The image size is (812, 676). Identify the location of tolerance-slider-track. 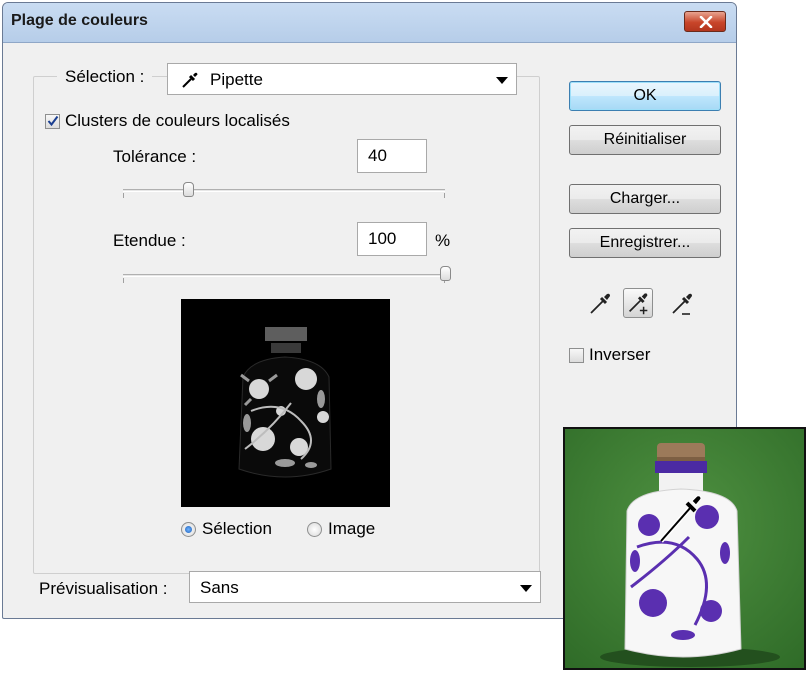
(284, 190).